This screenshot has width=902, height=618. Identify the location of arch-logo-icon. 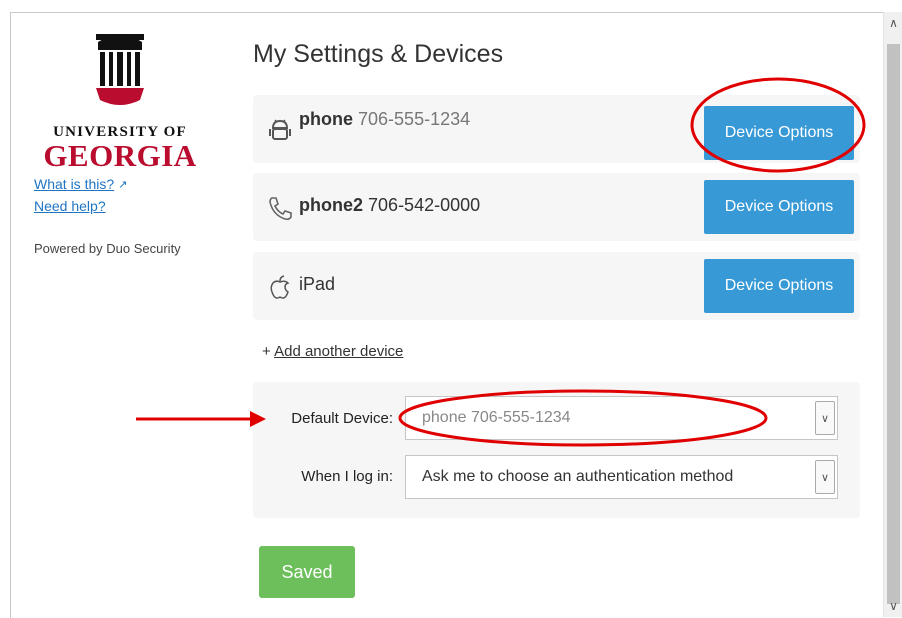
(120, 69).